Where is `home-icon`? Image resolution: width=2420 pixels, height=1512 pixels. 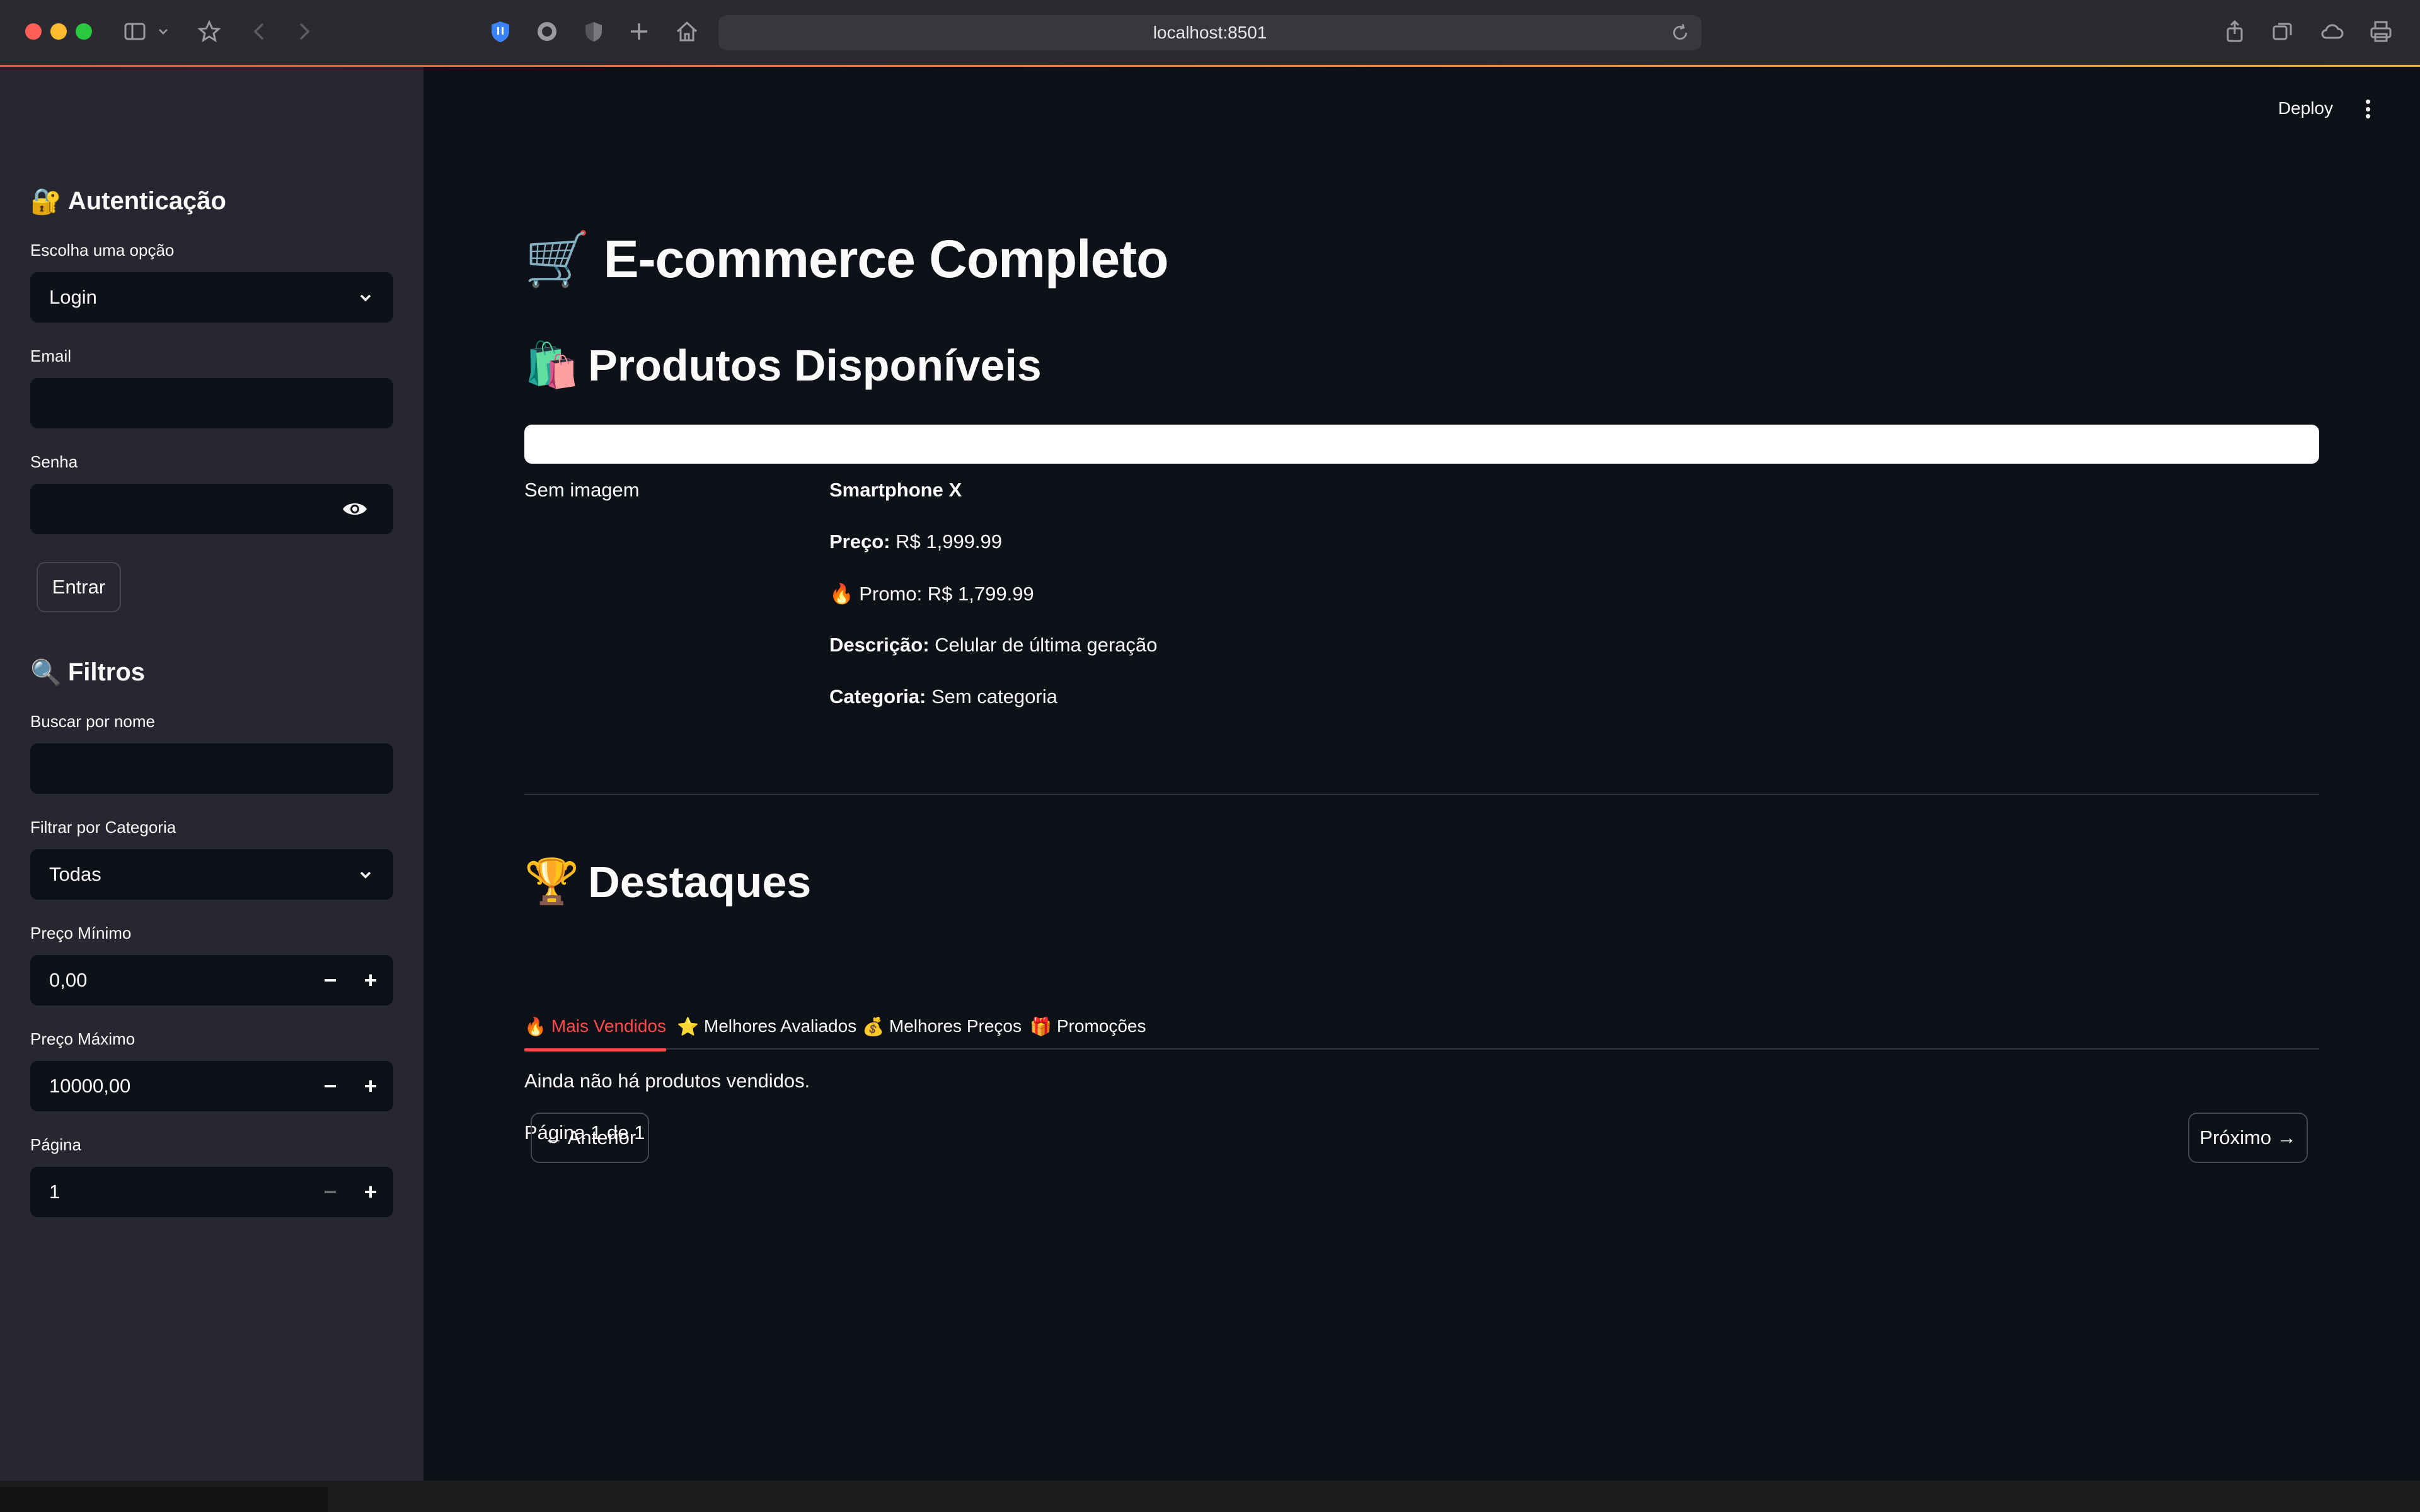
home-icon is located at coordinates (687, 31).